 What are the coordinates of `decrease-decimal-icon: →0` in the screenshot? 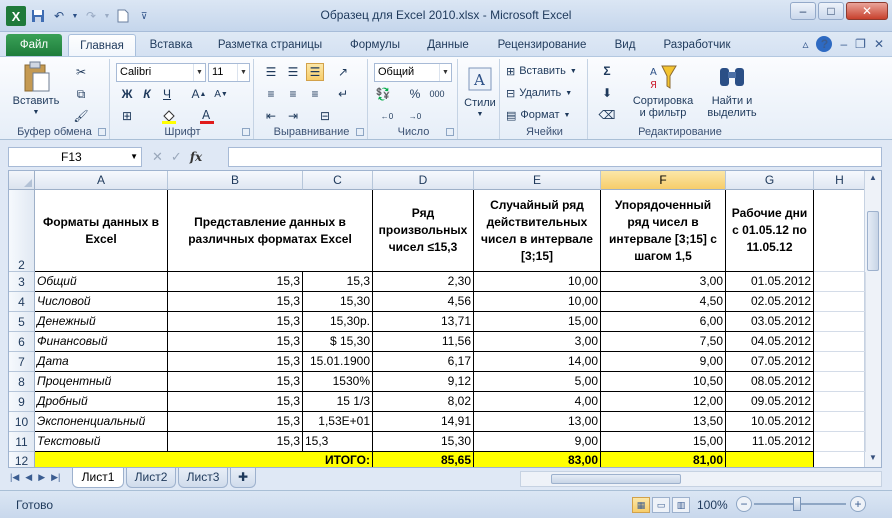 It's located at (415, 116).